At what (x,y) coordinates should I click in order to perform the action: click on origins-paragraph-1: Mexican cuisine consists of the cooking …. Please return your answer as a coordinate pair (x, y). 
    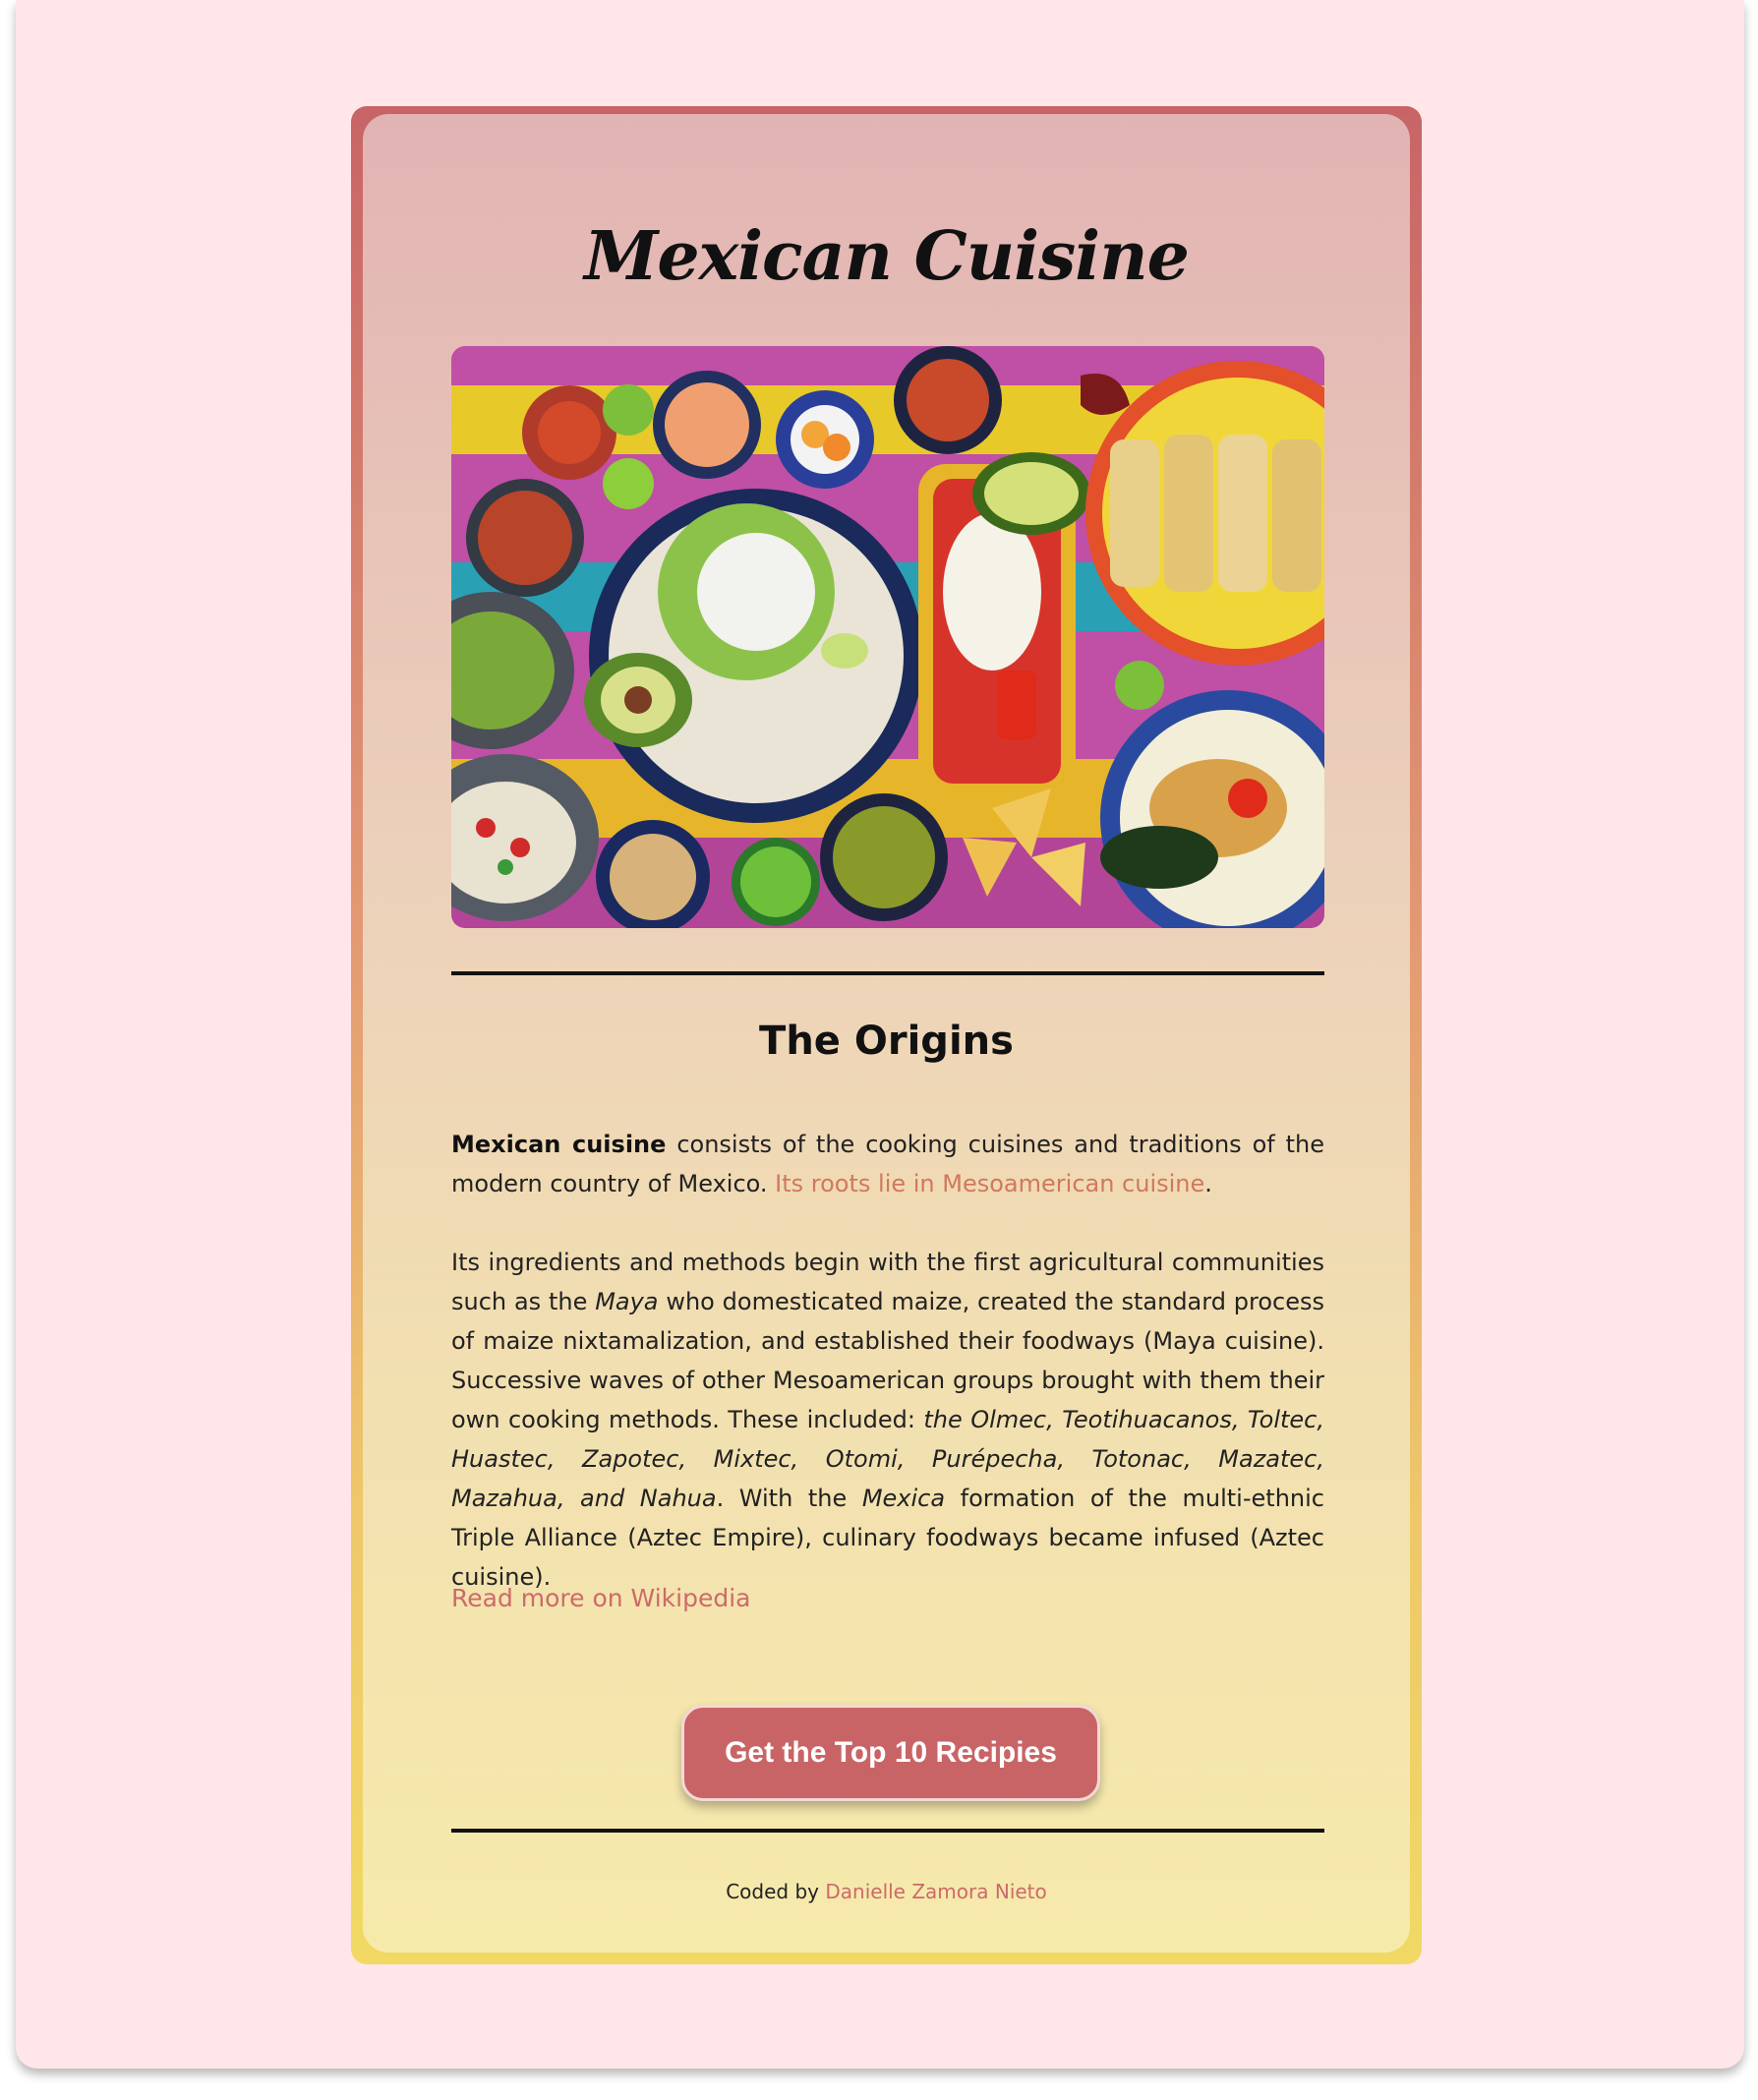
    Looking at the image, I should click on (887, 1164).